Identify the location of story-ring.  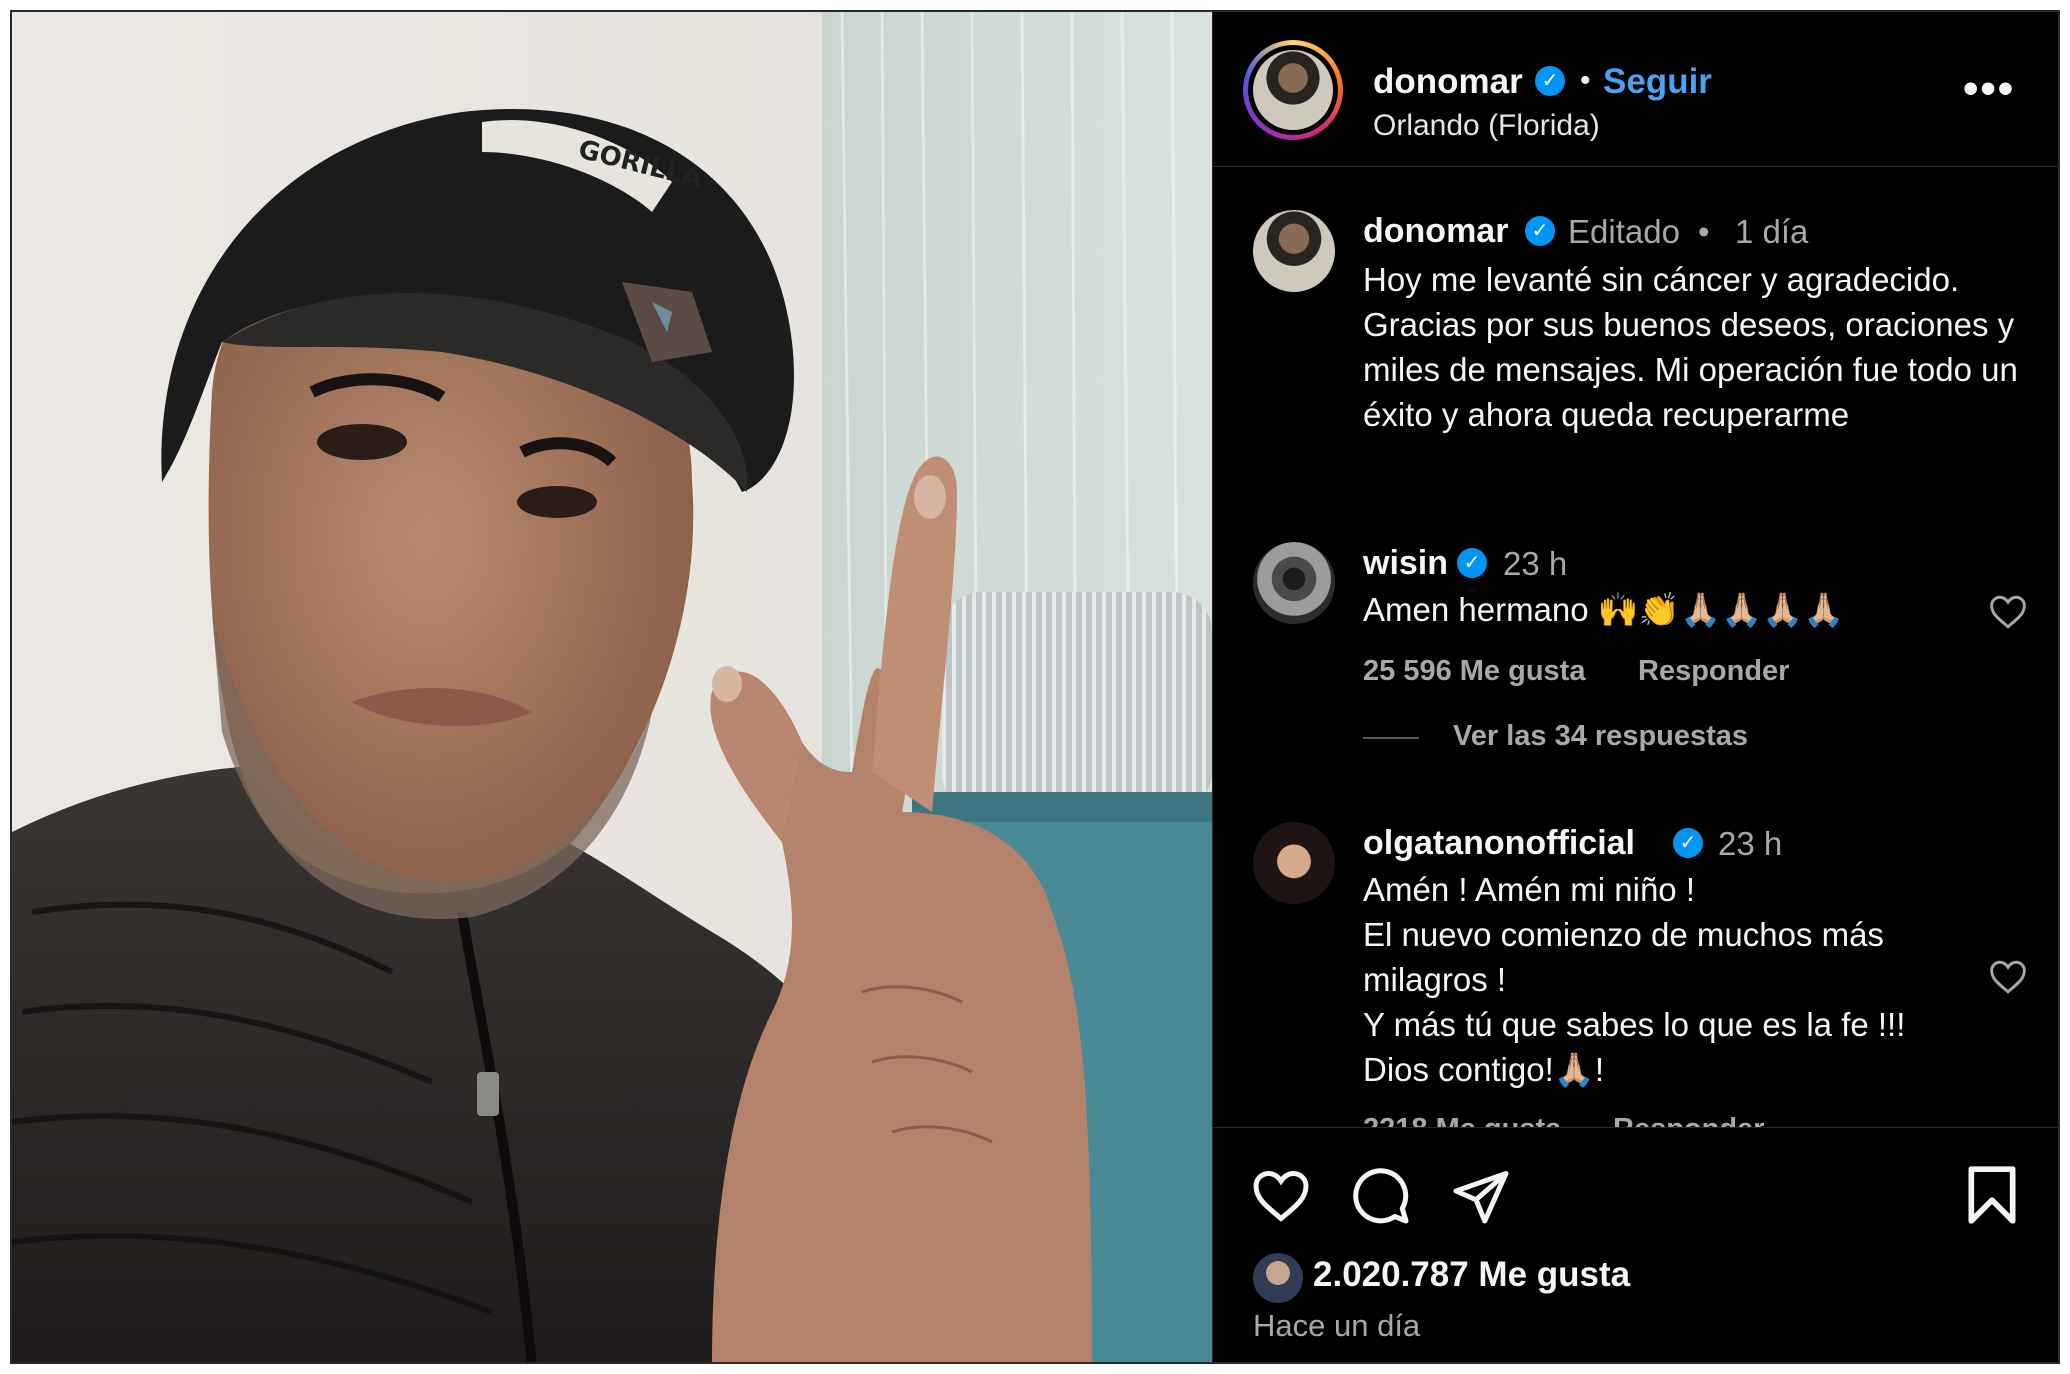
(1293, 90).